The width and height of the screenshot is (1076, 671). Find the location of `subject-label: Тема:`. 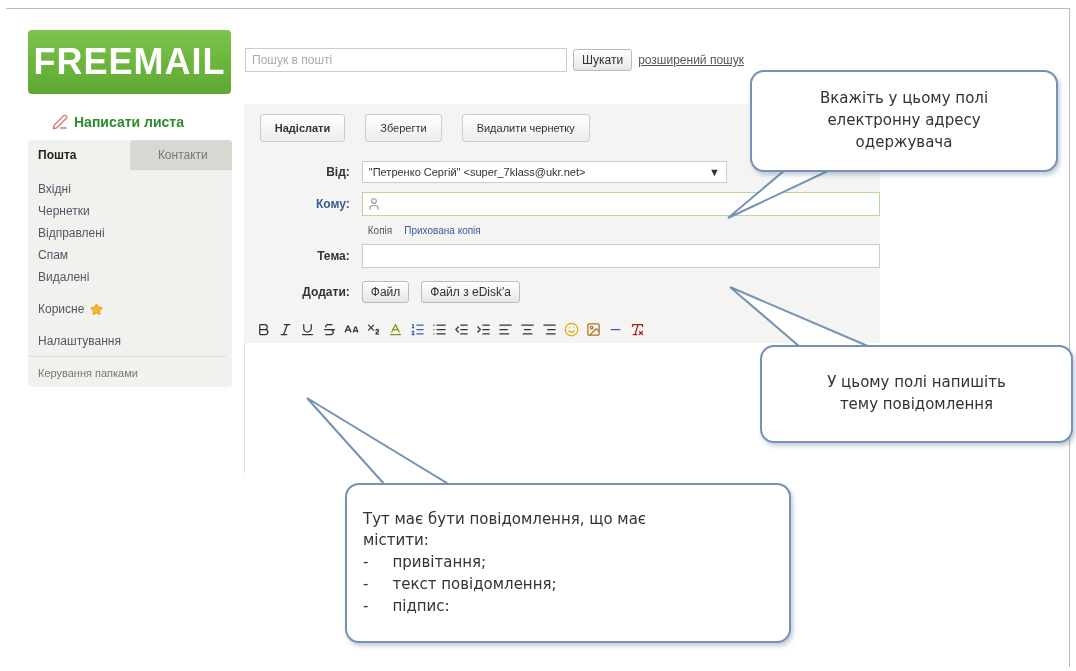

subject-label: Тема: is located at coordinates (333, 256).